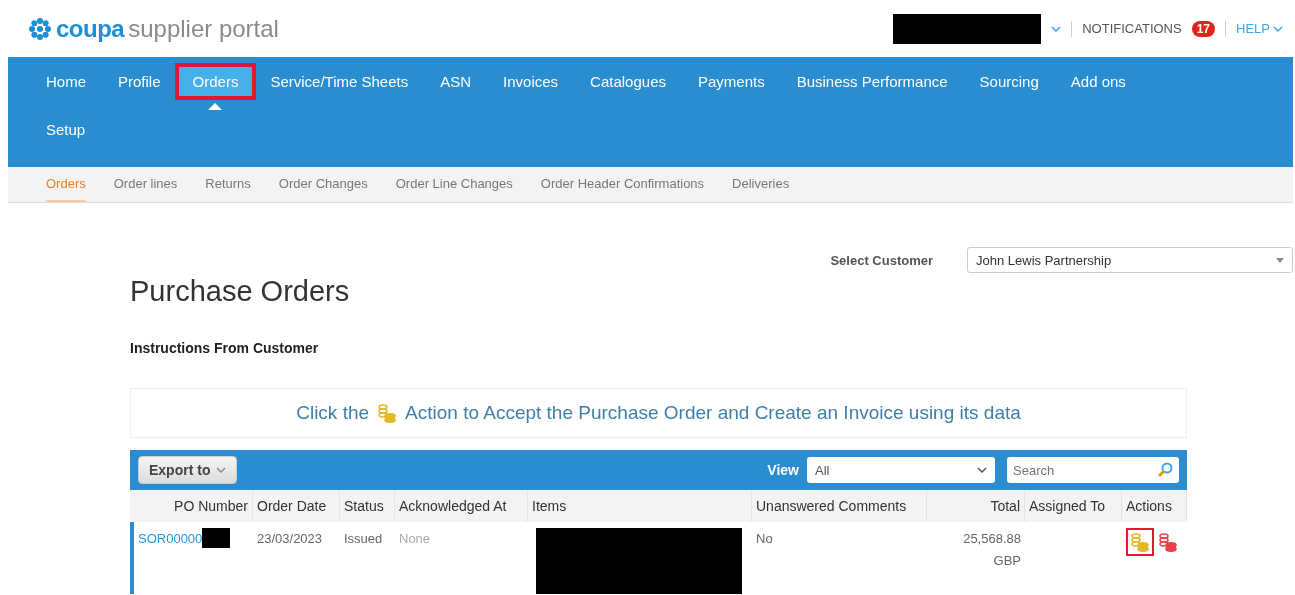  Describe the element at coordinates (640, 506) in the screenshot. I see `column-header: Items` at that location.